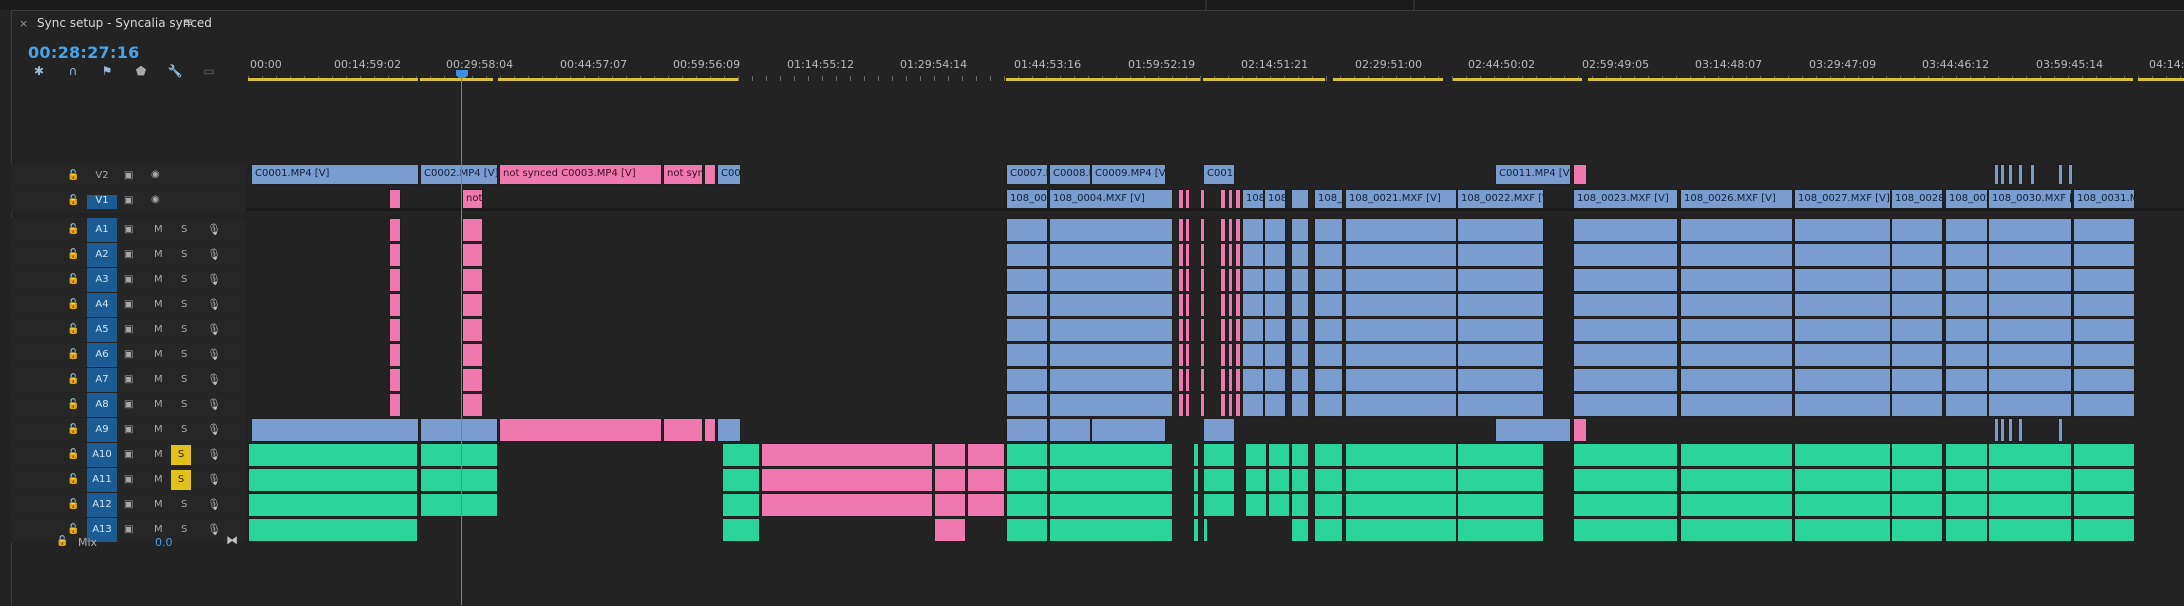  Describe the element at coordinates (1500, 199) in the screenshot. I see `v1-clip: 108_0022.MXF [V]` at that location.